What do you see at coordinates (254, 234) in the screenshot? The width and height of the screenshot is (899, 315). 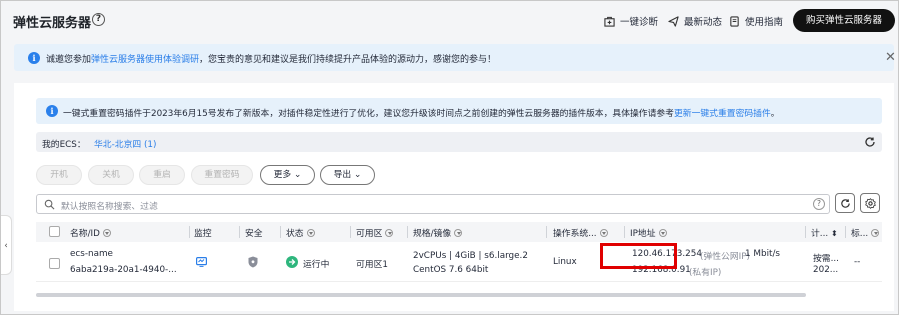 I see `col-security: 安全` at bounding box center [254, 234].